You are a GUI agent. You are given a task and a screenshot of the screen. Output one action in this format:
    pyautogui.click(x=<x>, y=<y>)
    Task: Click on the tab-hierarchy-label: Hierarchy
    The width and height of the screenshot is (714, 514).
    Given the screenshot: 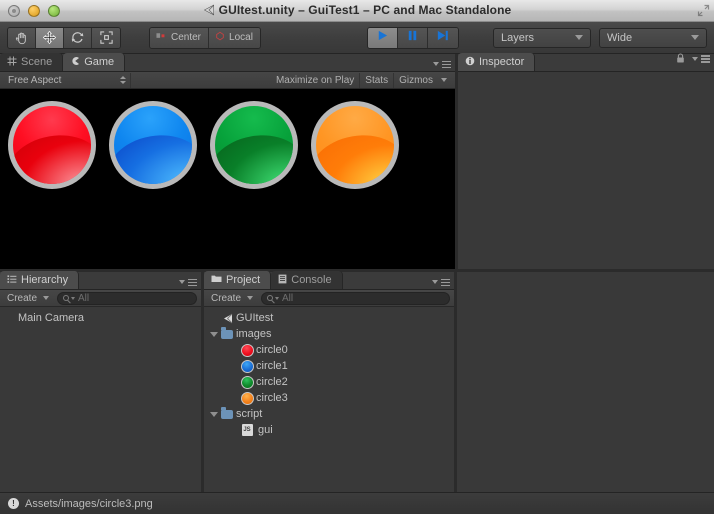 What is the action you would take?
    pyautogui.click(x=45, y=280)
    